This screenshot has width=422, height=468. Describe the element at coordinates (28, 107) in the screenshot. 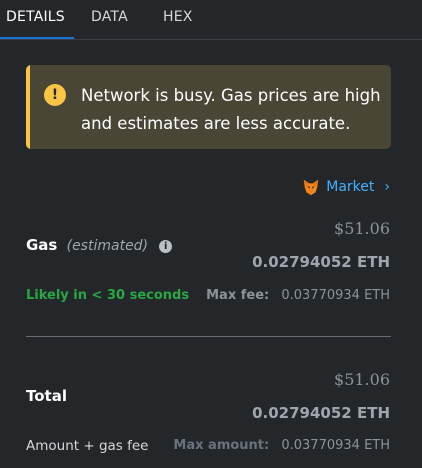

I see `warning-stripe` at that location.